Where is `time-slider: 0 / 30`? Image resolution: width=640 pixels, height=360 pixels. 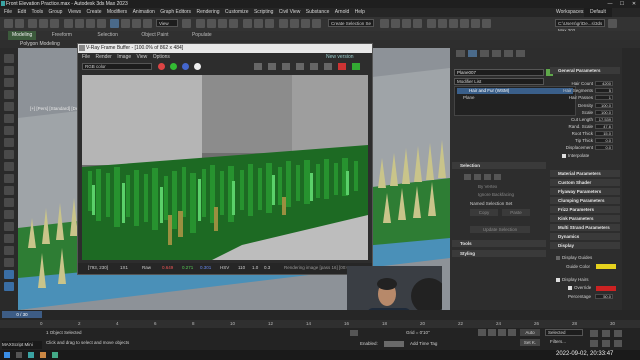 time-slider: 0 / 30 is located at coordinates (320, 315).